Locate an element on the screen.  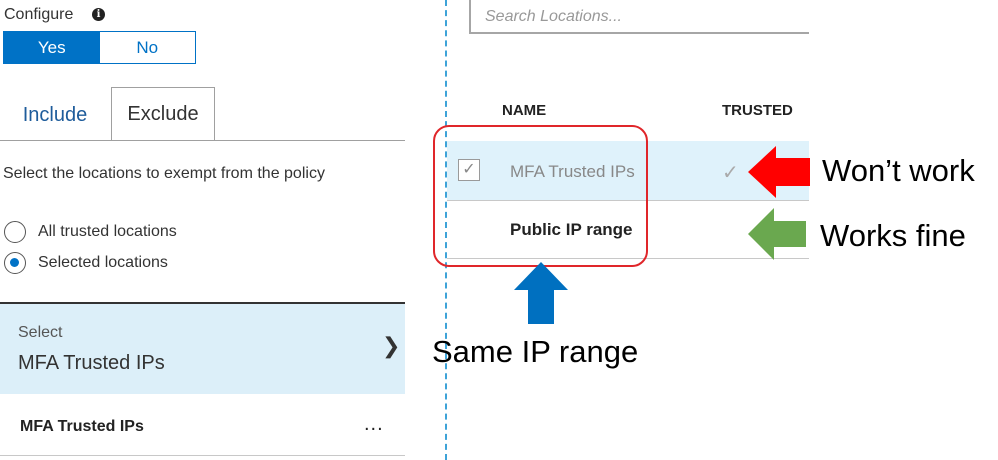
search-box is located at coordinates (639, 17).